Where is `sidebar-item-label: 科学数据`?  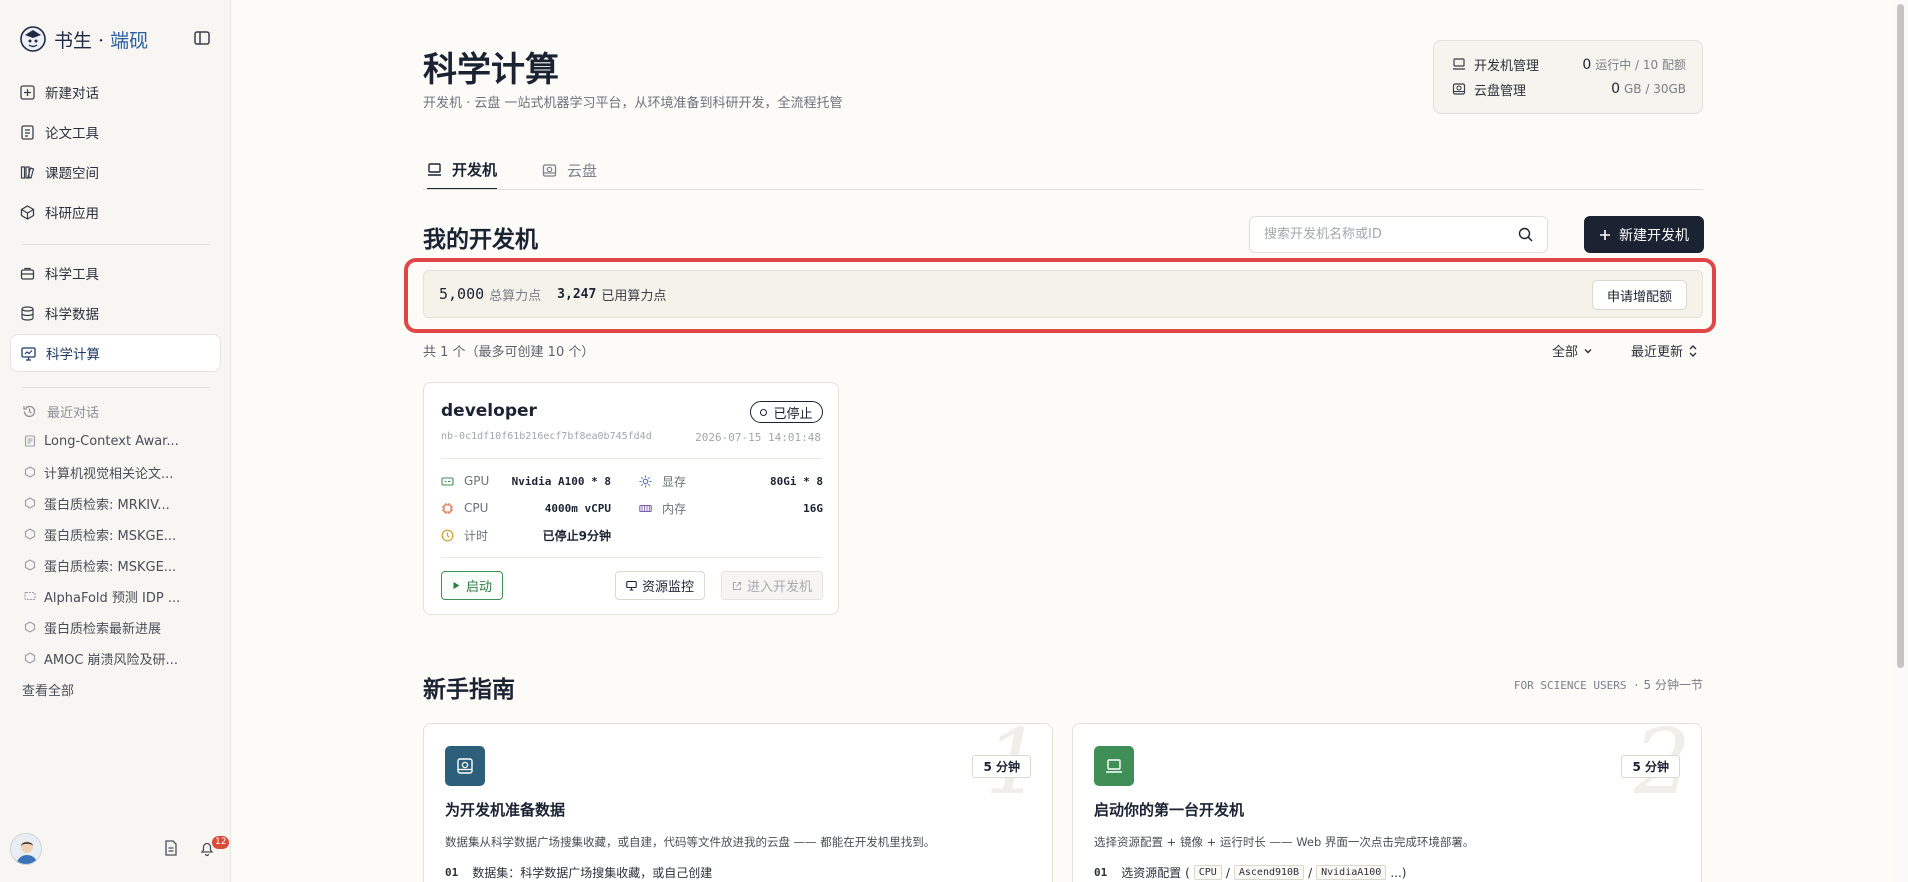 sidebar-item-label: 科学数据 is located at coordinates (72, 315).